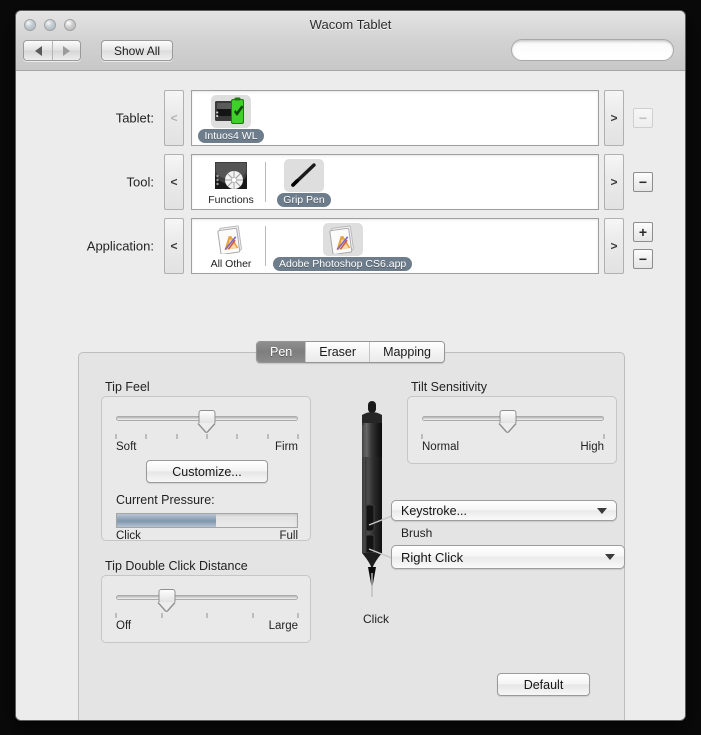  What do you see at coordinates (643, 232) in the screenshot?
I see `add-application-button: +` at bounding box center [643, 232].